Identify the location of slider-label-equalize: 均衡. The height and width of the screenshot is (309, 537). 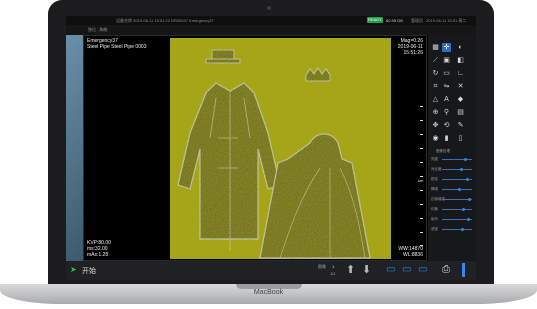
(434, 209).